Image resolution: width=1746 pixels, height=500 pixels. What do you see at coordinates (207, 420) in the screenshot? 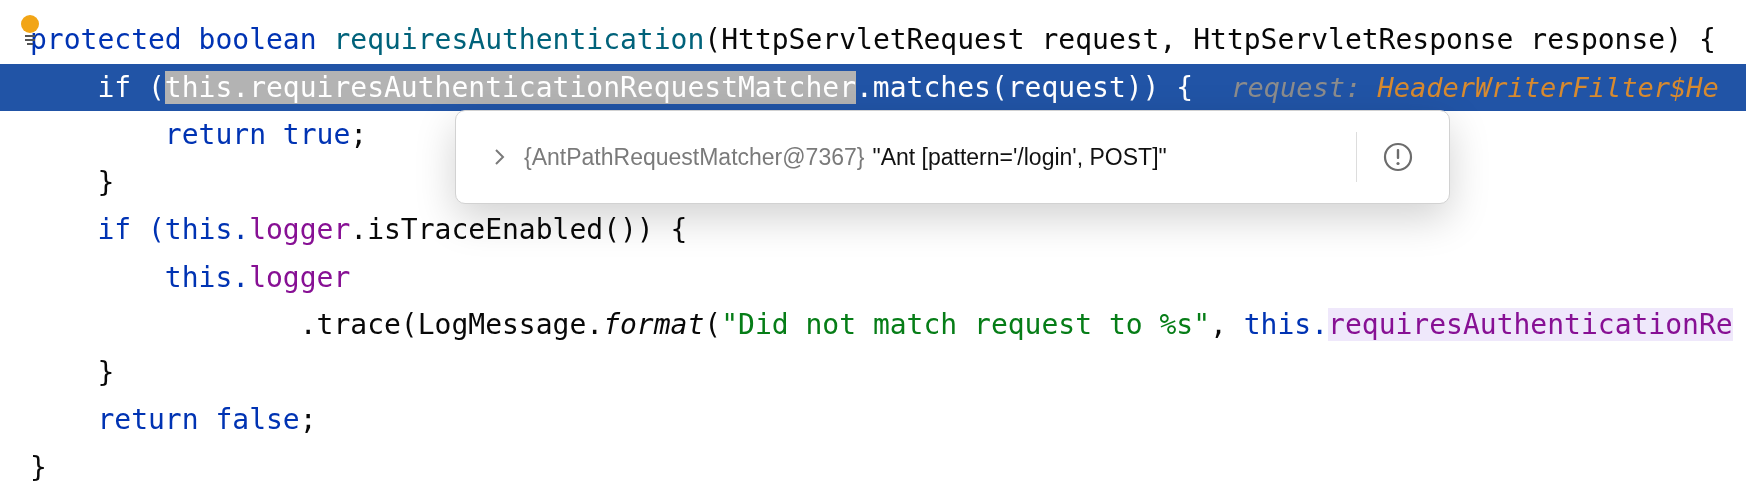
I see `code-line: return false;` at bounding box center [207, 420].